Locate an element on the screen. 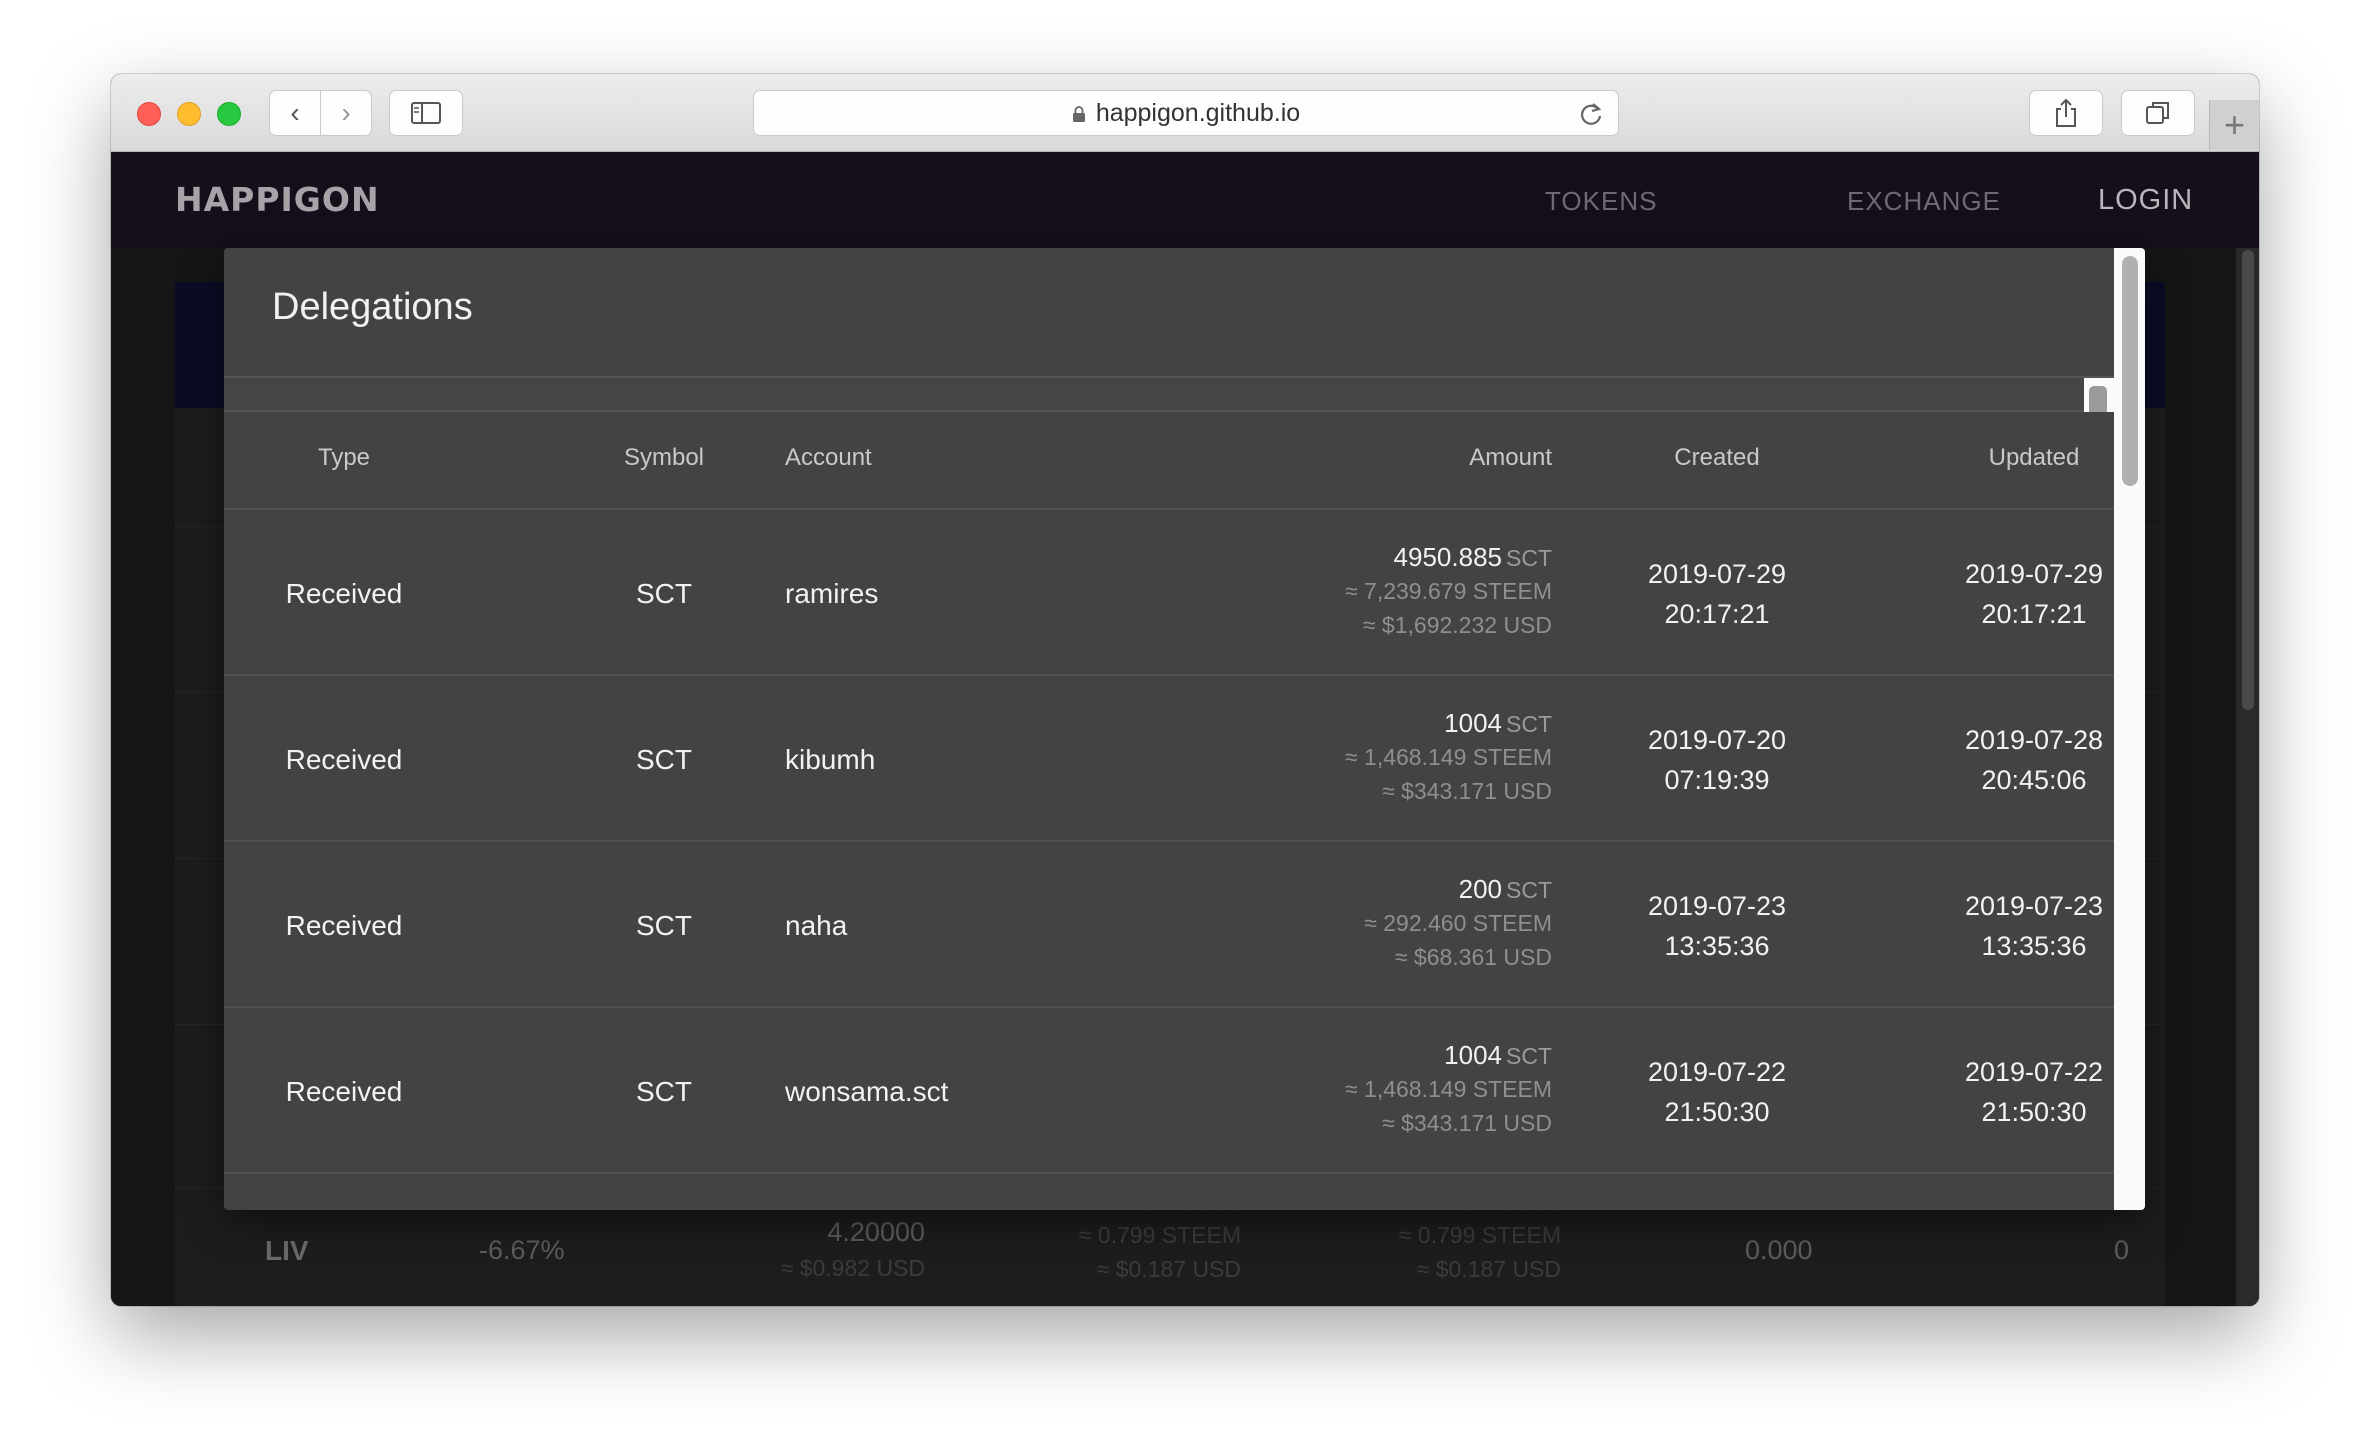 Image resolution: width=2370 pixels, height=1454 pixels. updated-time: 21:50:30 is located at coordinates (2034, 1112).